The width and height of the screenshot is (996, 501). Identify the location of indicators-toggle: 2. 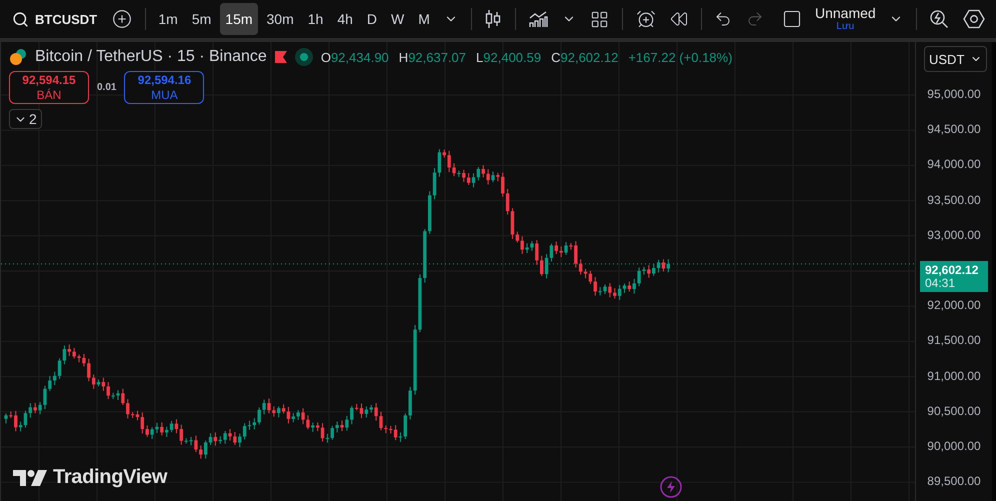
(25, 119).